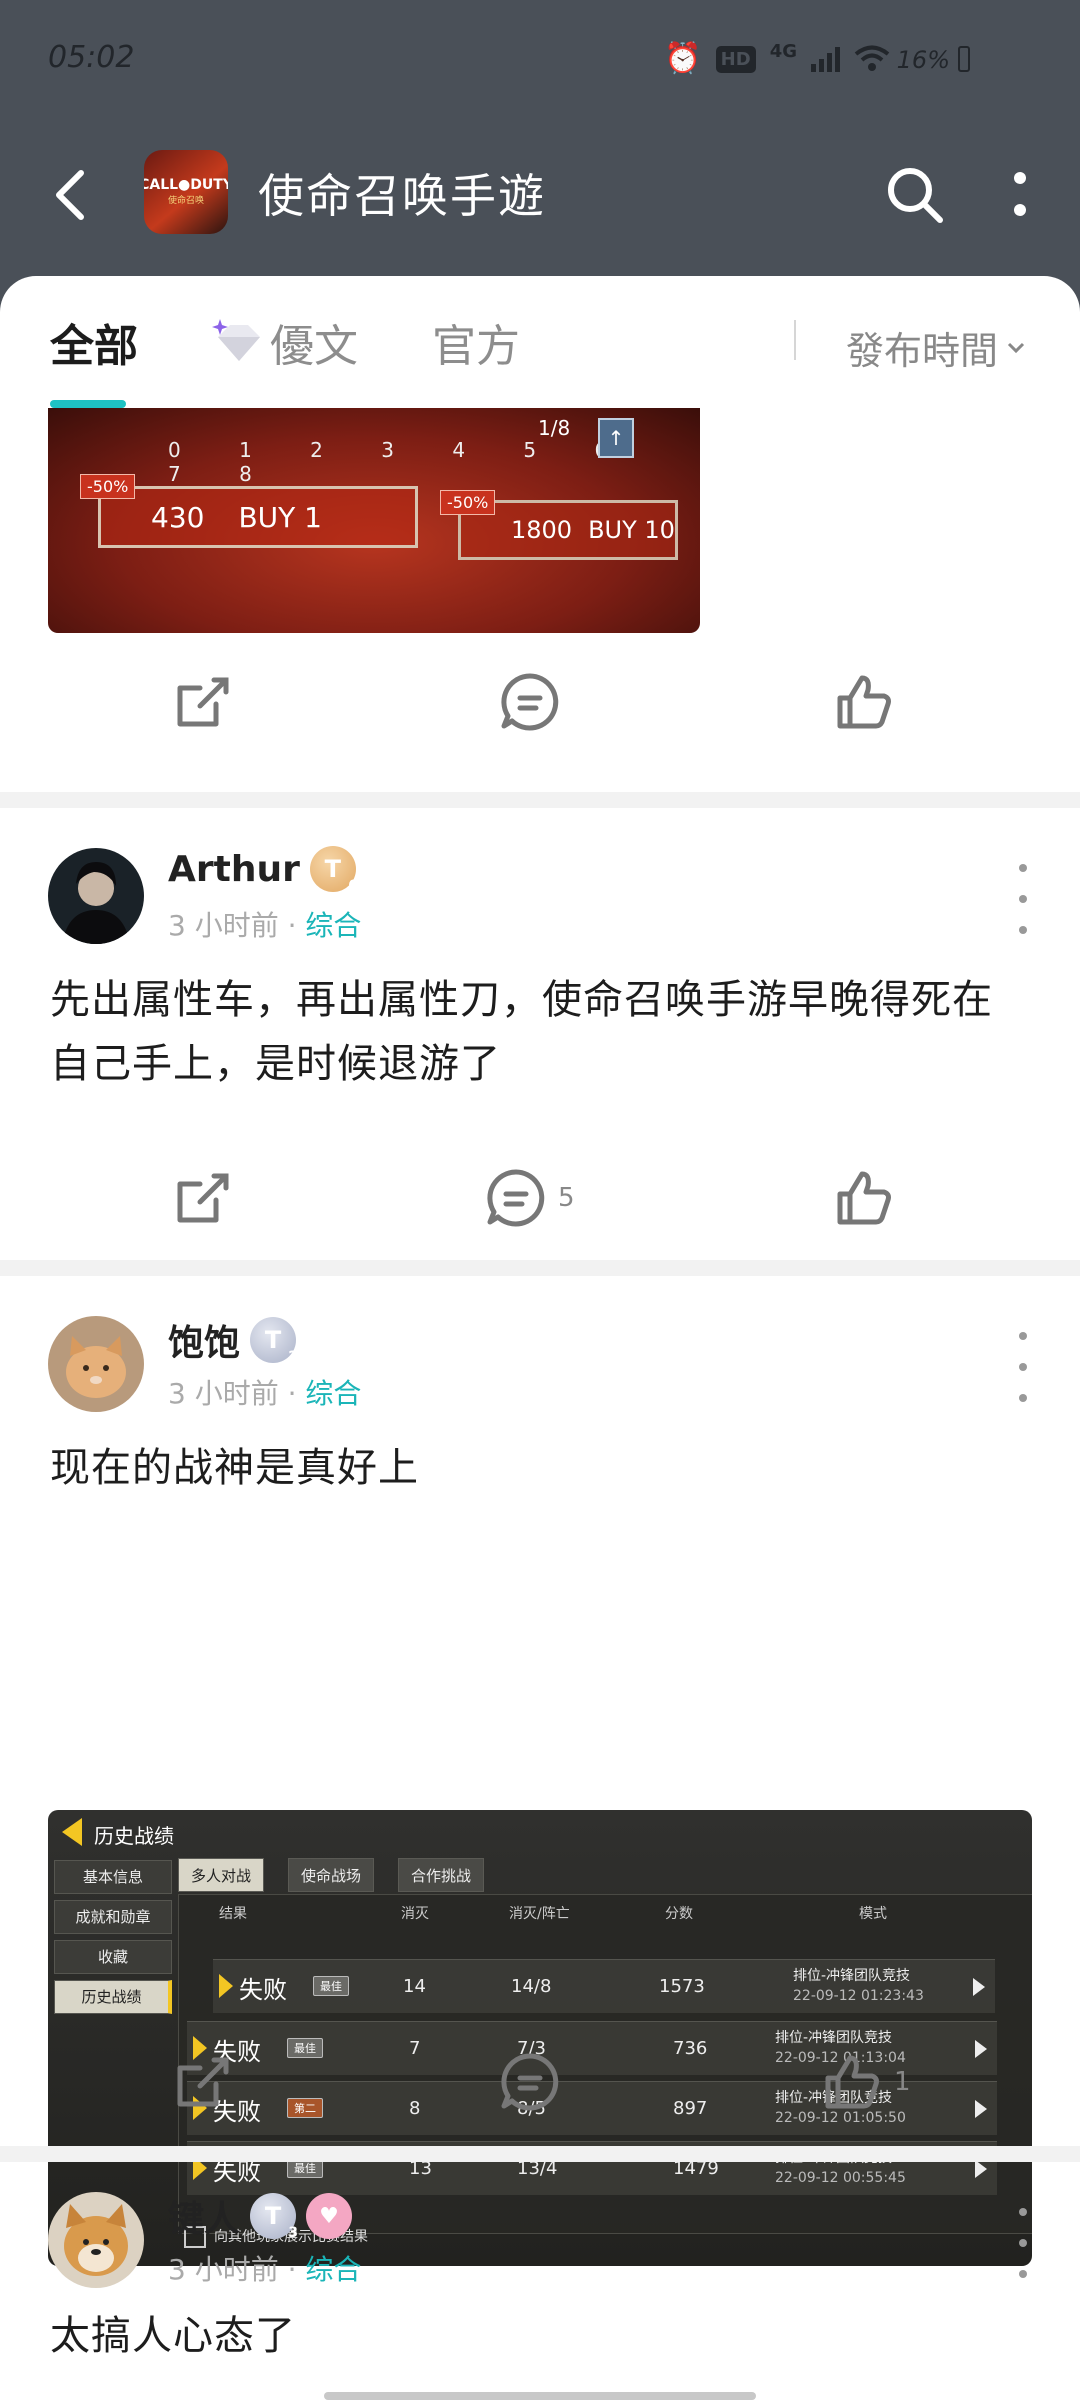  I want to click on wifi-icon, so click(872, 58).